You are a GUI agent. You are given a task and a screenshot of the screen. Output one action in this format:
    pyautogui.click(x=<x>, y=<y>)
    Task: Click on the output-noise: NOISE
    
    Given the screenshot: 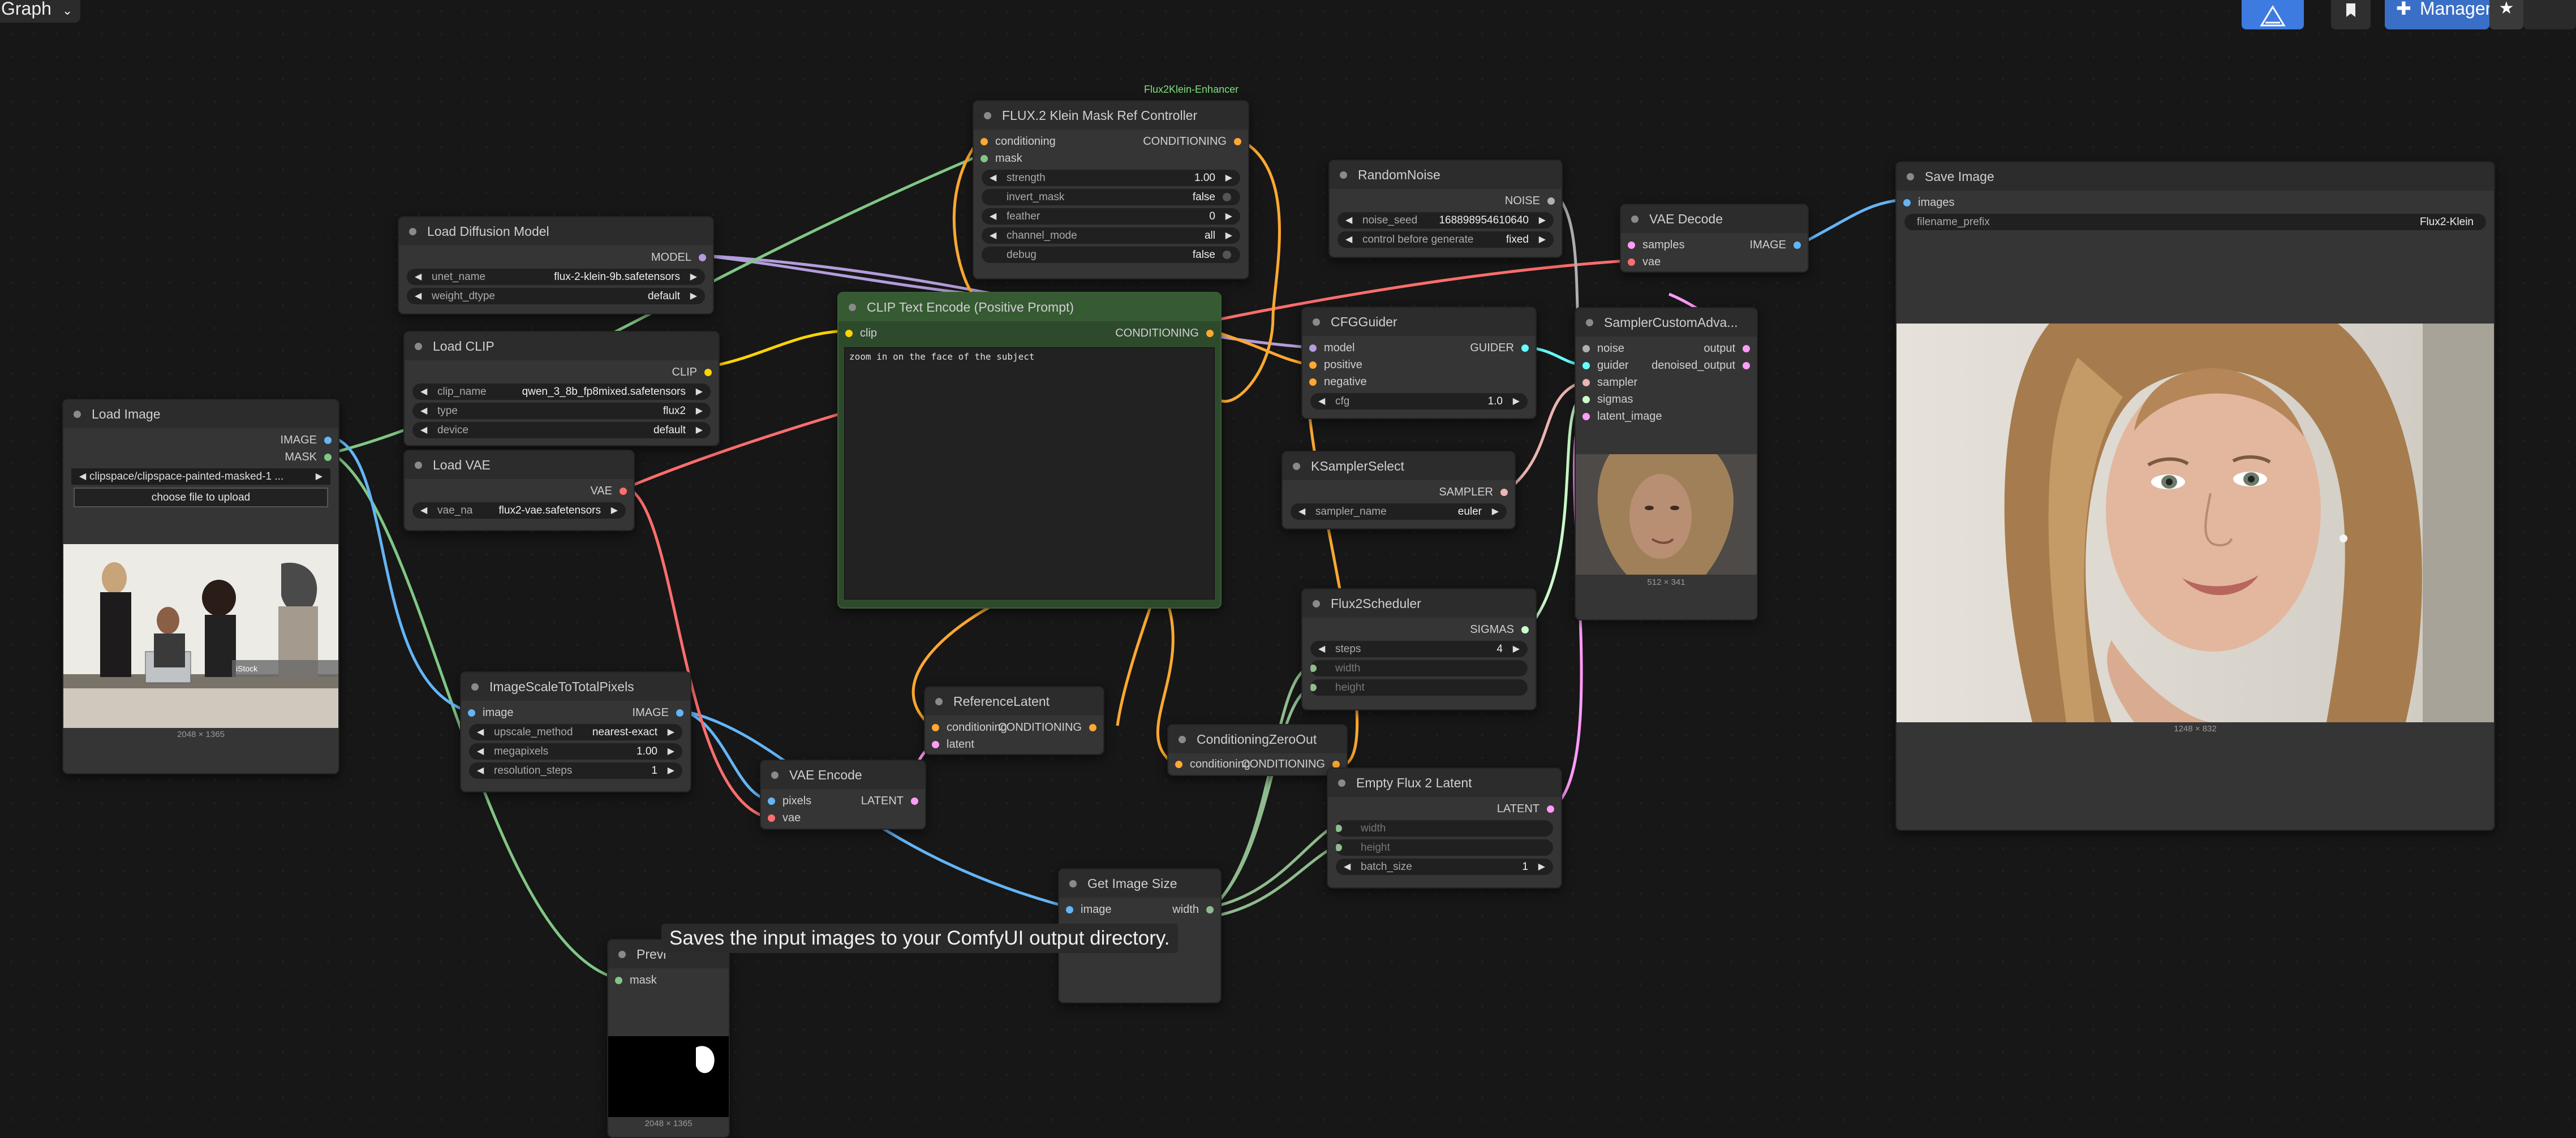 What is the action you would take?
    pyautogui.click(x=1446, y=200)
    